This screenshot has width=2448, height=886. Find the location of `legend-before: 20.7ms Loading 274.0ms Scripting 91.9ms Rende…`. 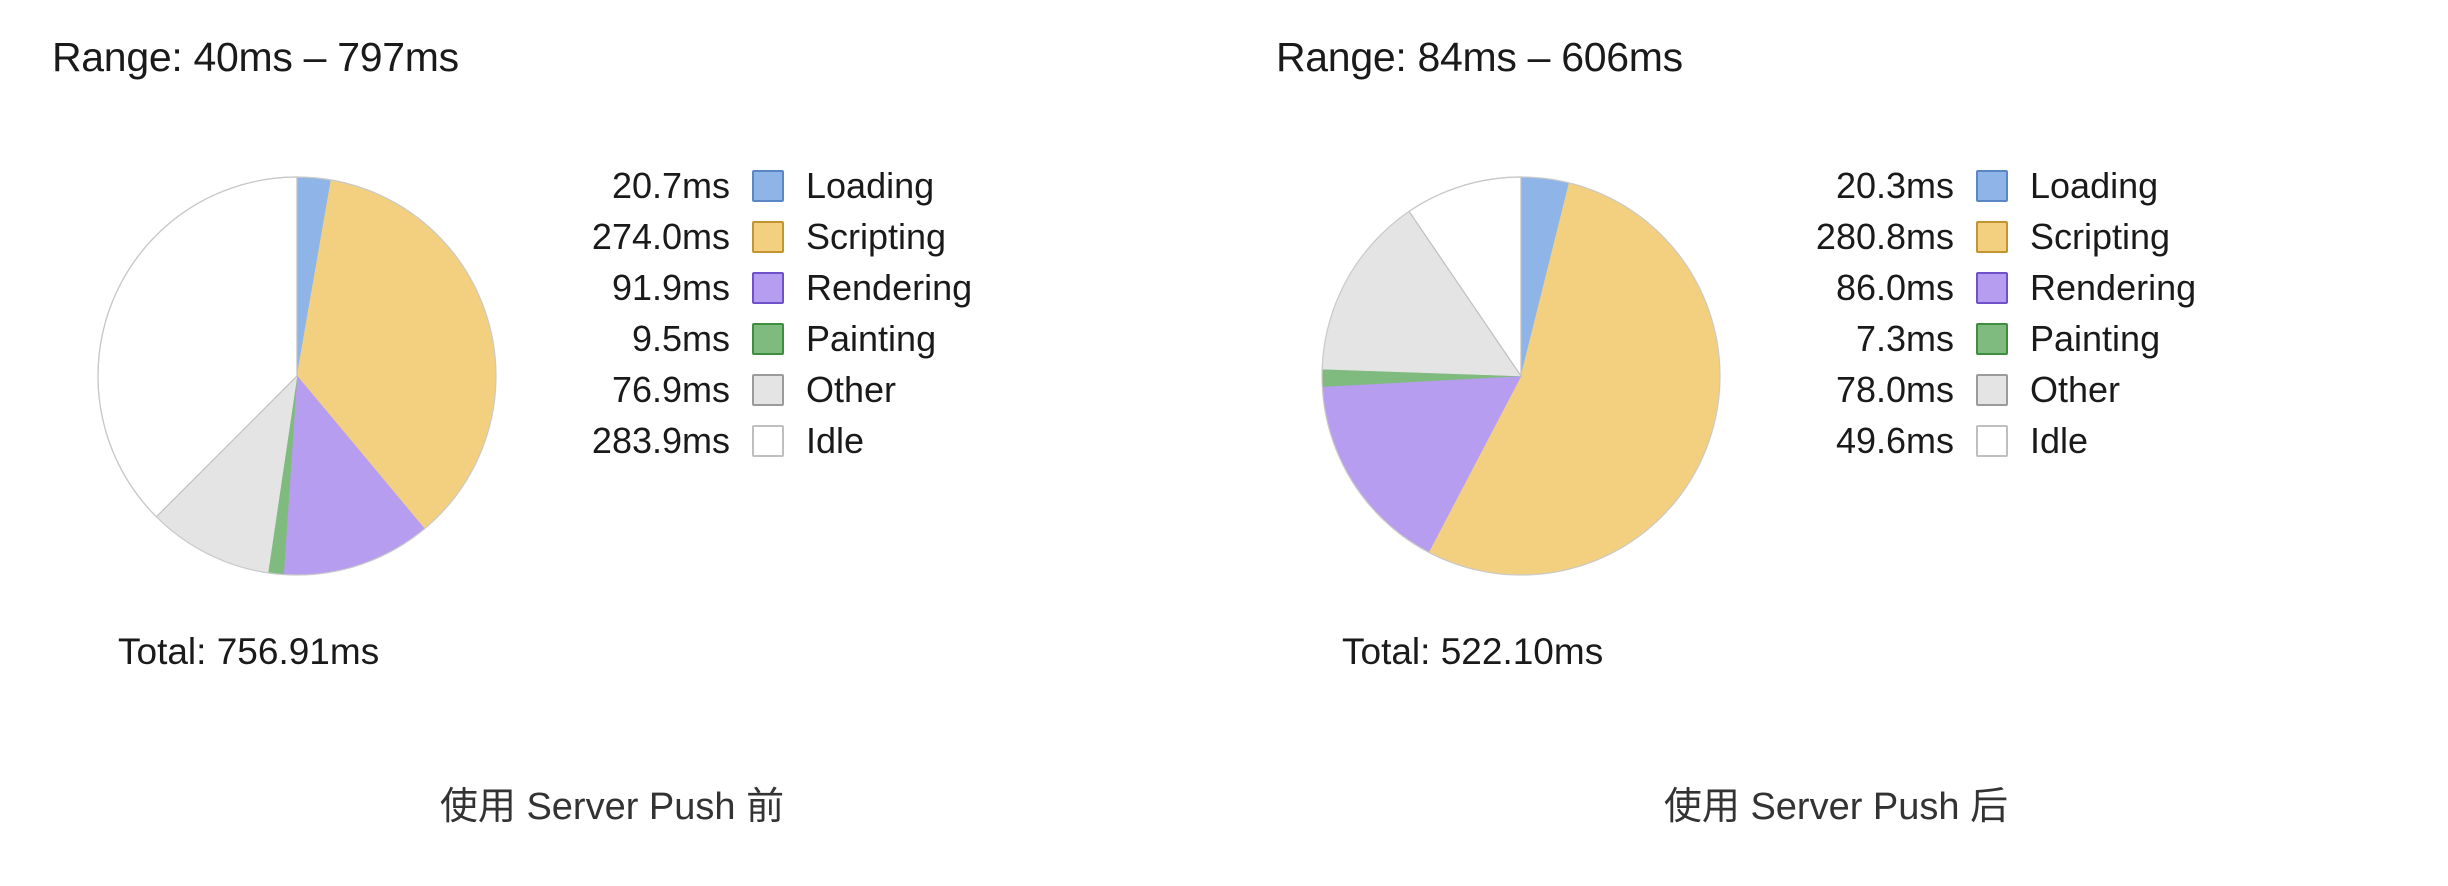

legend-before: 20.7ms Loading 274.0ms Scripting 91.9ms Rende… is located at coordinates (836, 313).